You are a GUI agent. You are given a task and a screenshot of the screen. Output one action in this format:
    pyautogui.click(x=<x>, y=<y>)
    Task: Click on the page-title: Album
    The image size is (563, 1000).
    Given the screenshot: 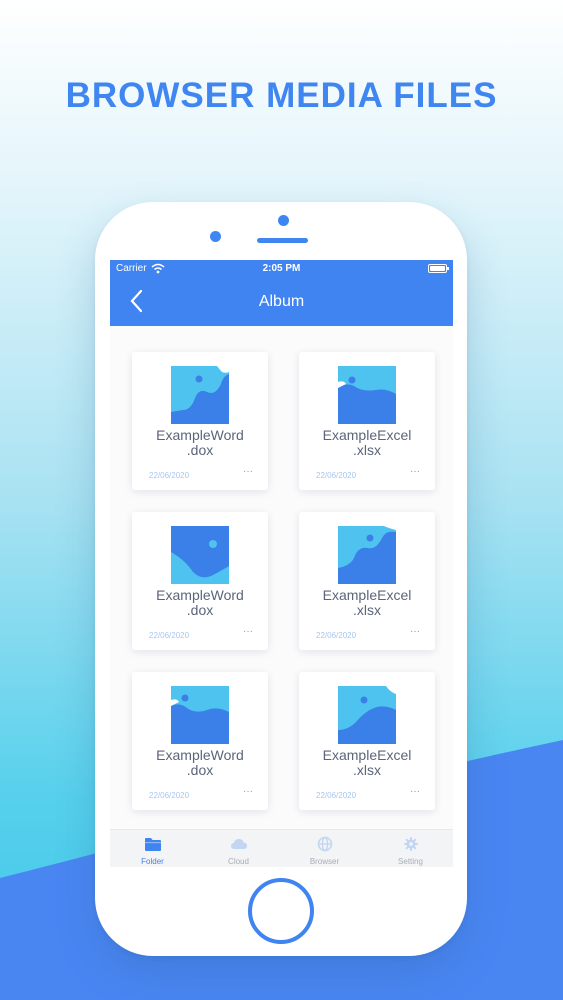 What is the action you would take?
    pyautogui.click(x=281, y=301)
    